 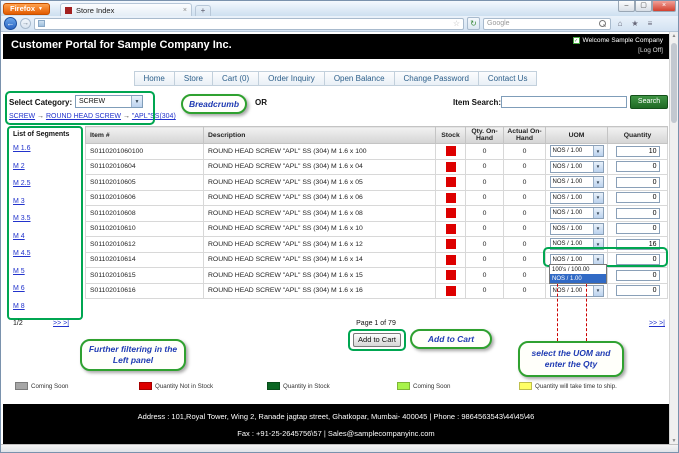 What do you see at coordinates (633, 323) in the screenshot?
I see `table-next-links: >> >|` at bounding box center [633, 323].